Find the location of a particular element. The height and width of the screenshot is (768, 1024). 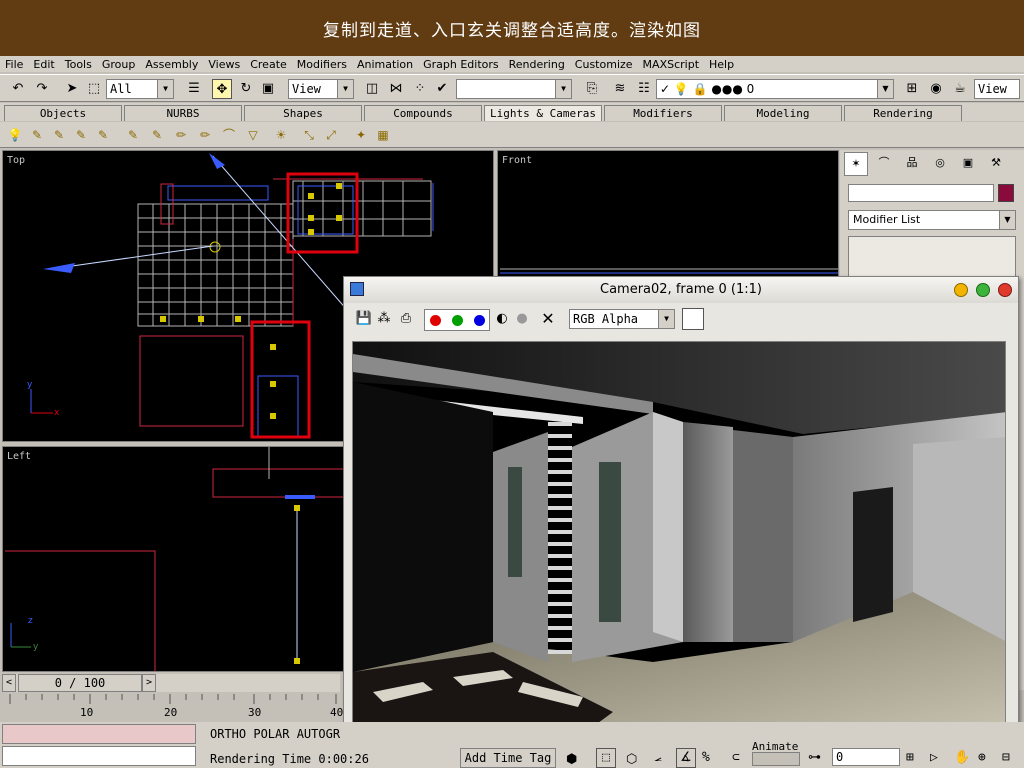

green-channel-toggle is located at coordinates (457, 320).